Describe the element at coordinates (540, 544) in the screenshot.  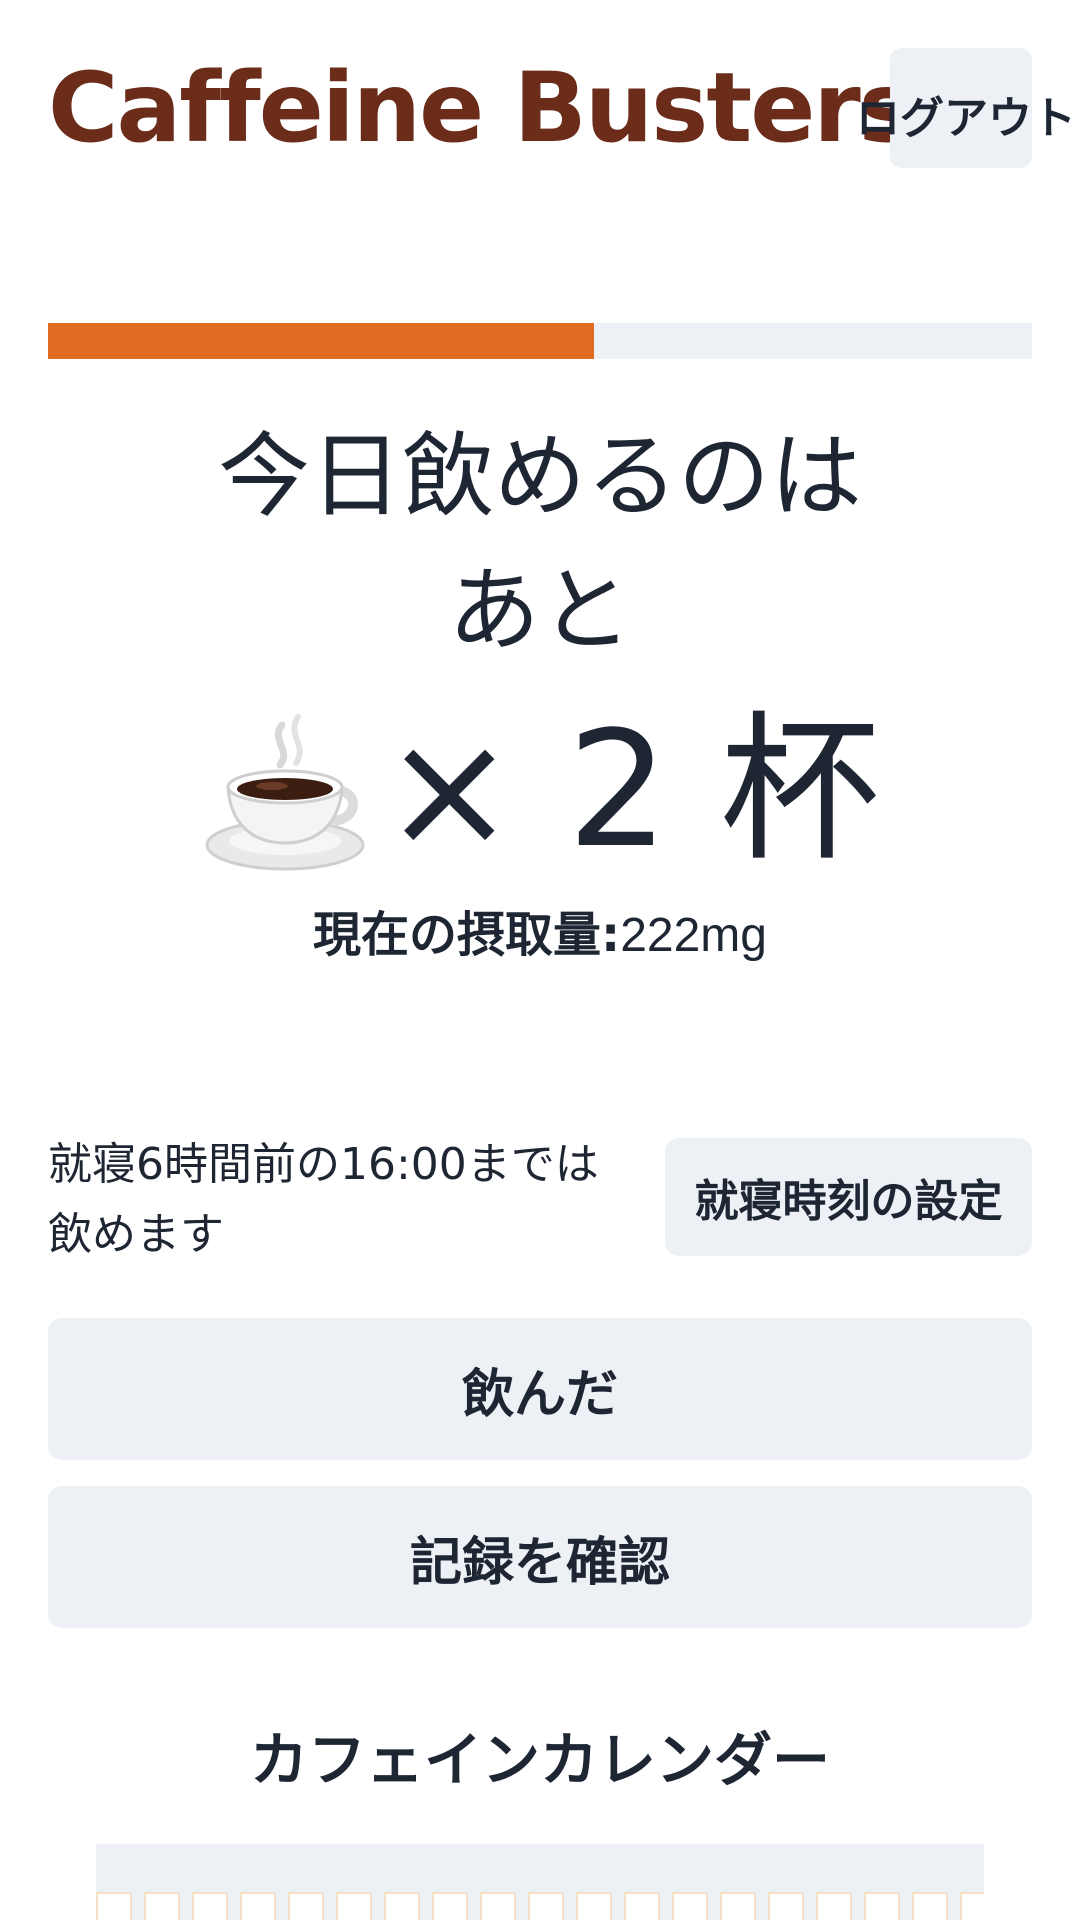
I see `remaining-heading: 今日飲めるのは あと` at that location.